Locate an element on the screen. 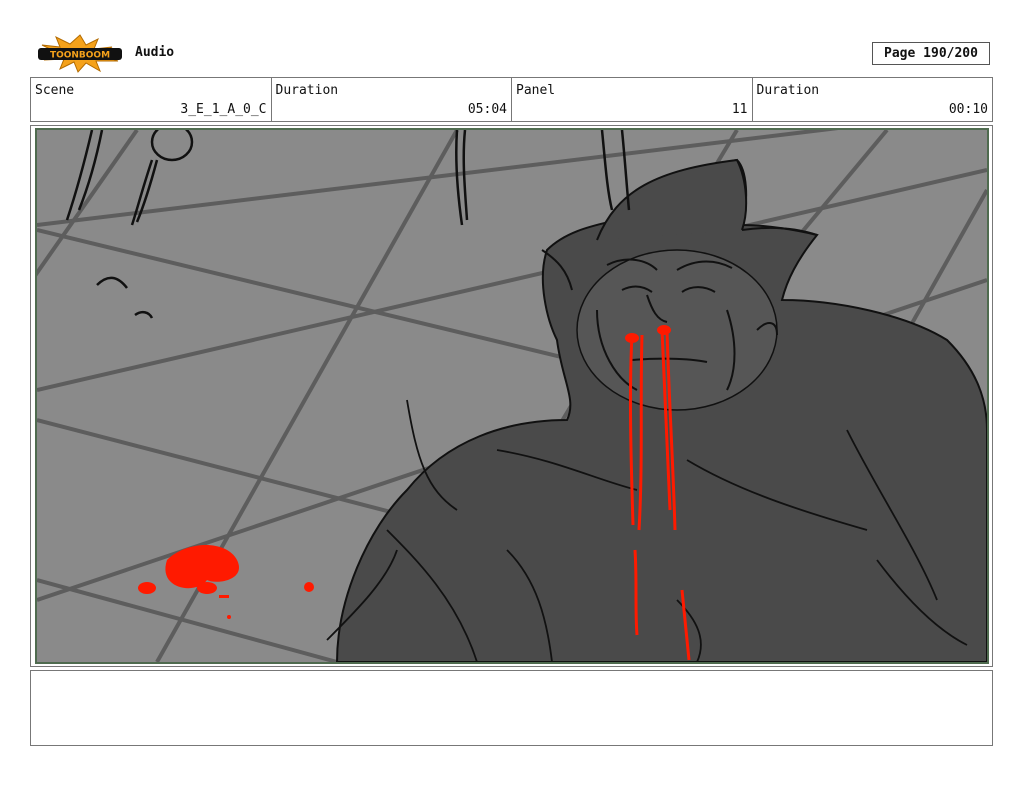 The width and height of the screenshot is (1024, 793). panel-duration-value: 00:10 is located at coordinates (968, 109).